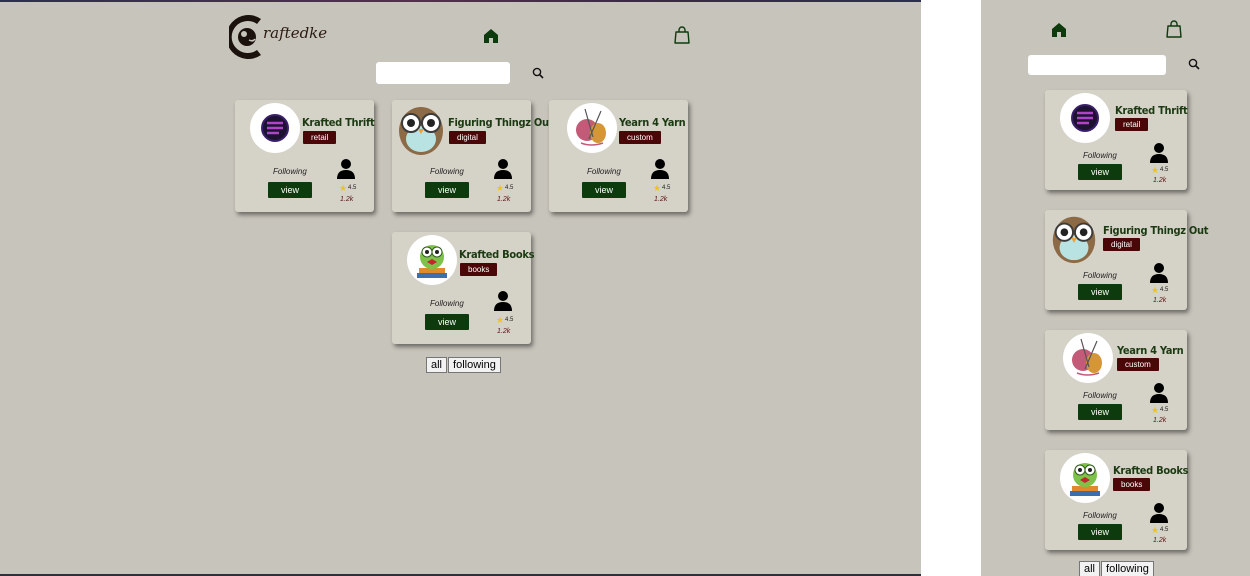  Describe the element at coordinates (295, 33) in the screenshot. I see `logo-text: raftedke` at that location.